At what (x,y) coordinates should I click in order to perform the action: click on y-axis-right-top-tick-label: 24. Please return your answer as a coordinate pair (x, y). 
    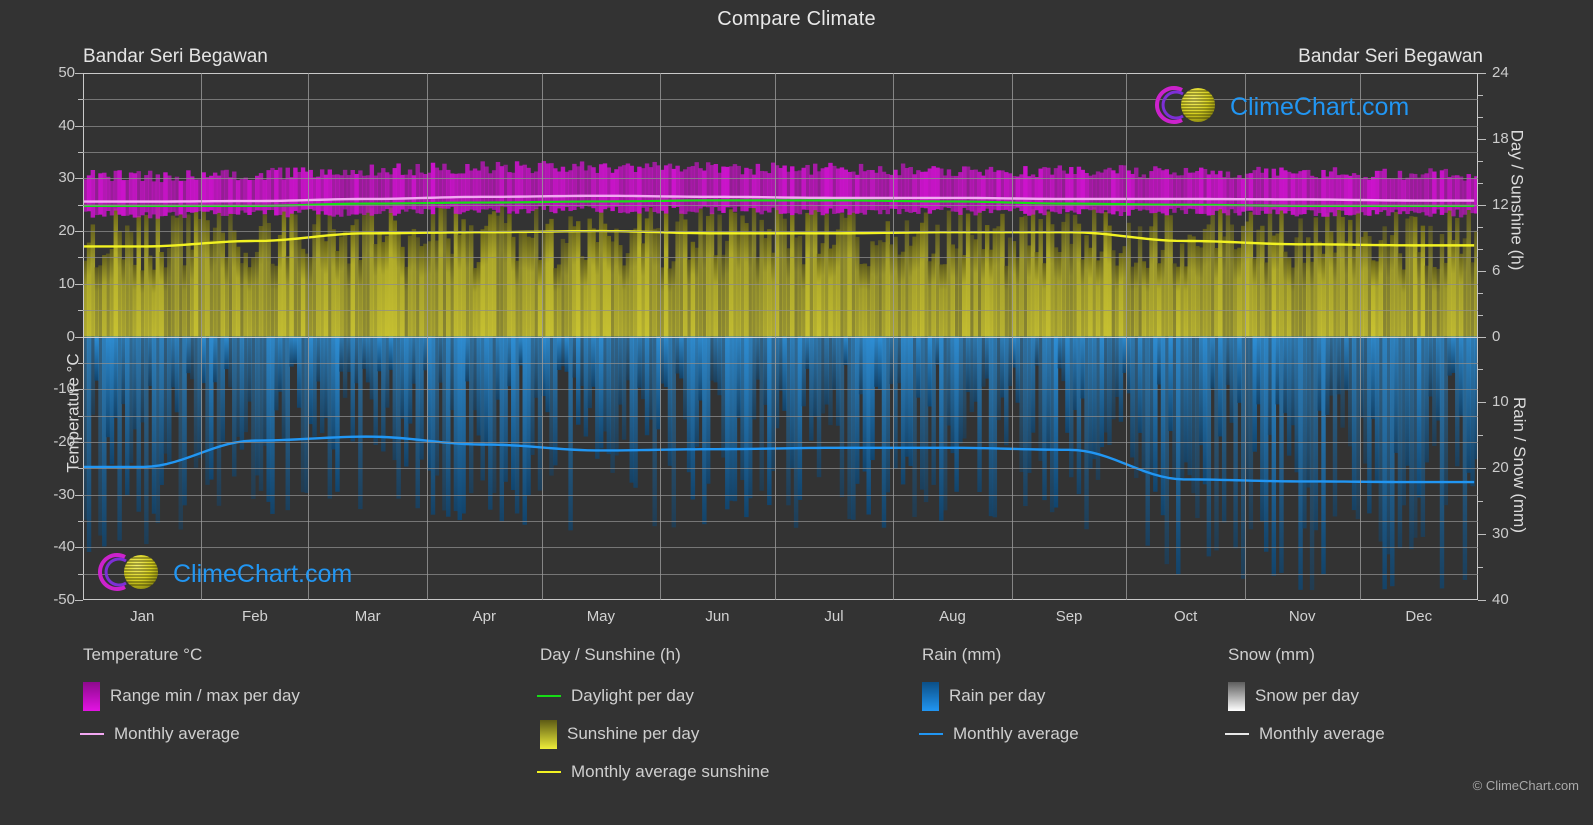
    Looking at the image, I should click on (1500, 72).